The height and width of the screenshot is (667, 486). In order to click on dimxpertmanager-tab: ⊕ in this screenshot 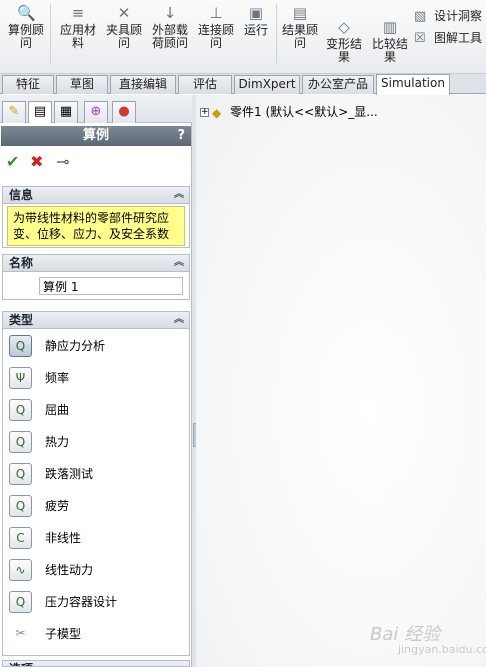, I will do `click(96, 112)`.